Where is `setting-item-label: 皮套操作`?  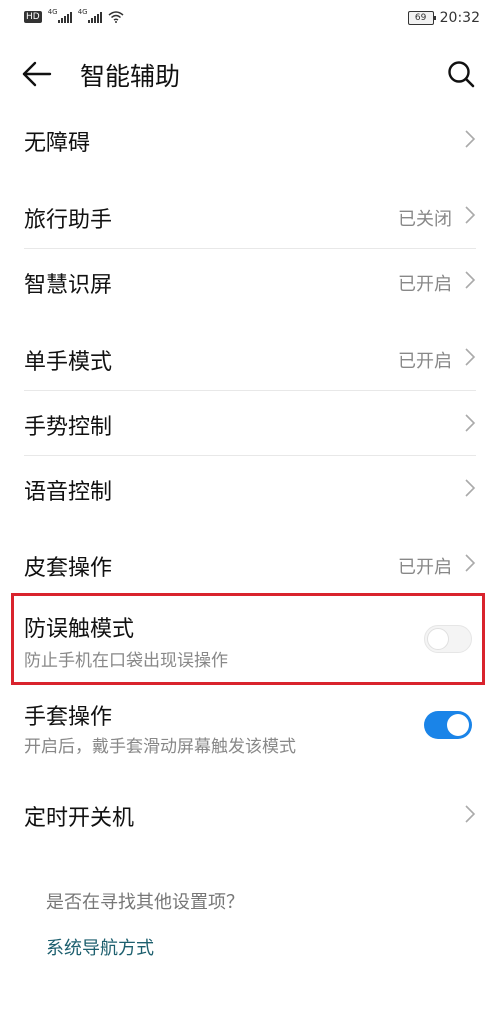
setting-item-label: 皮套操作 is located at coordinates (68, 568).